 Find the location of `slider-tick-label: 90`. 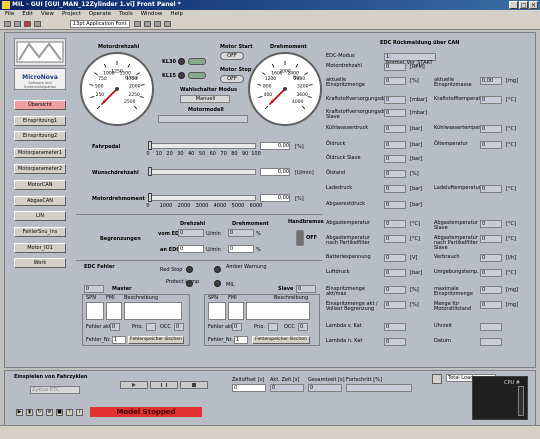

slider-tick-label: 90 is located at coordinates (245, 154).